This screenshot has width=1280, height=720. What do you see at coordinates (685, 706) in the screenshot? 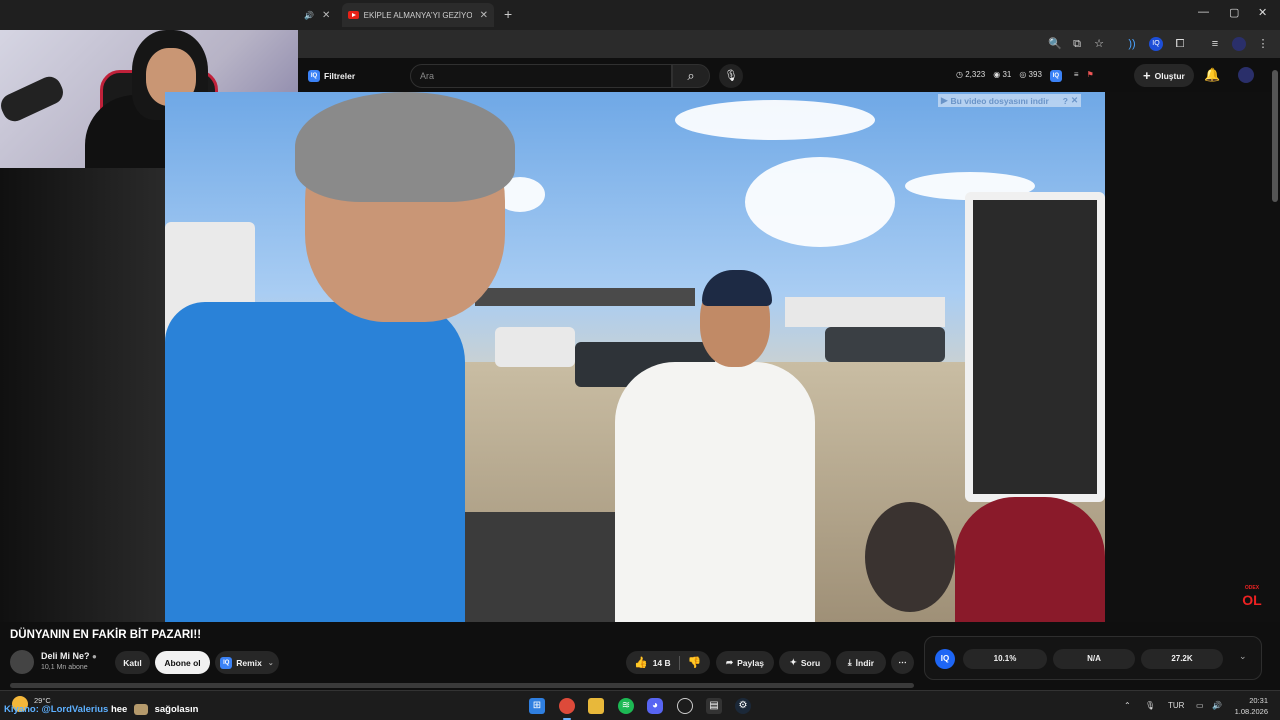
I see `obs-icon` at bounding box center [685, 706].